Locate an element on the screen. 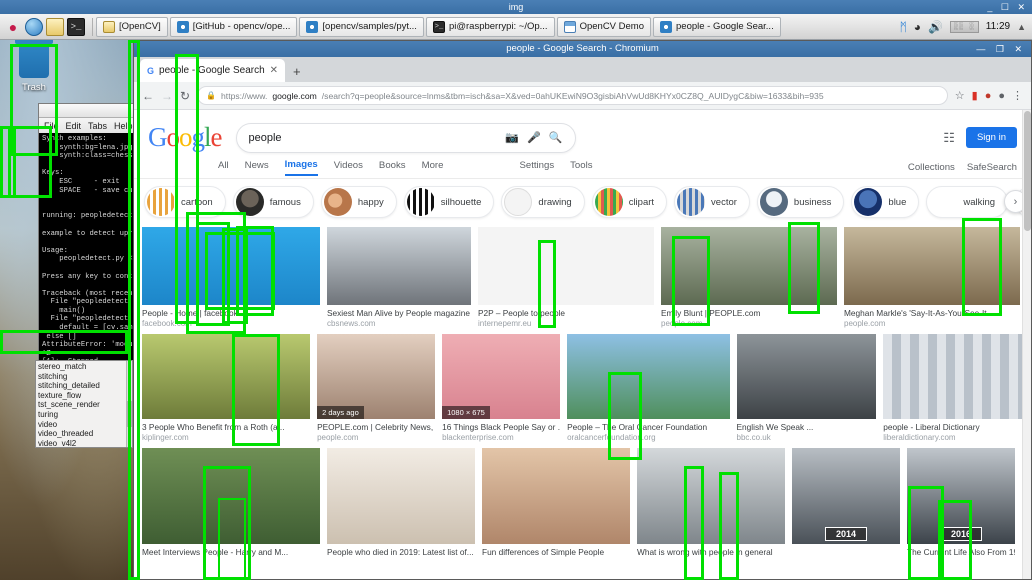 This screenshot has width=1032, height=580. result-cell: 2014 is located at coordinates (846, 502).